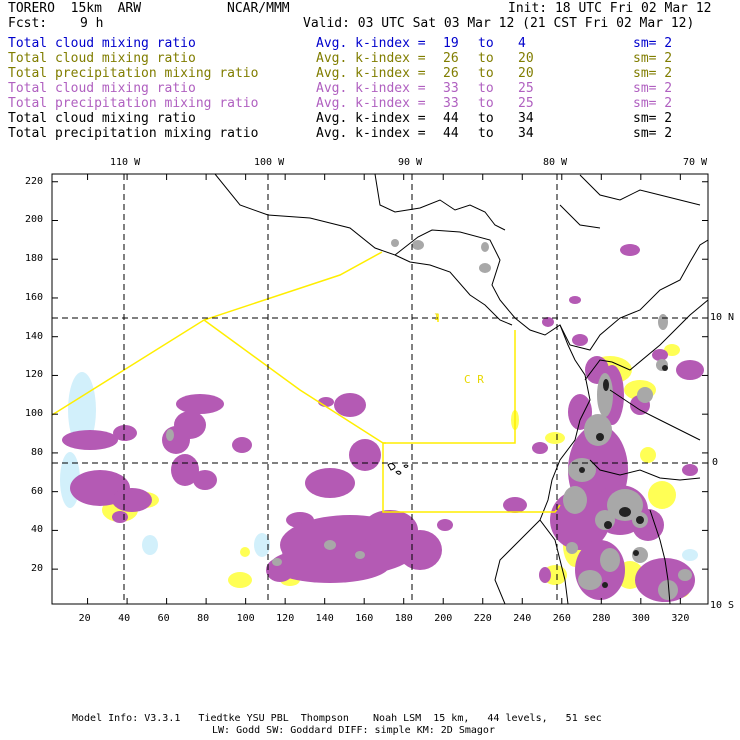 This screenshot has height=740, width=740. I want to click on x-tick-label: 240, so click(522, 618).